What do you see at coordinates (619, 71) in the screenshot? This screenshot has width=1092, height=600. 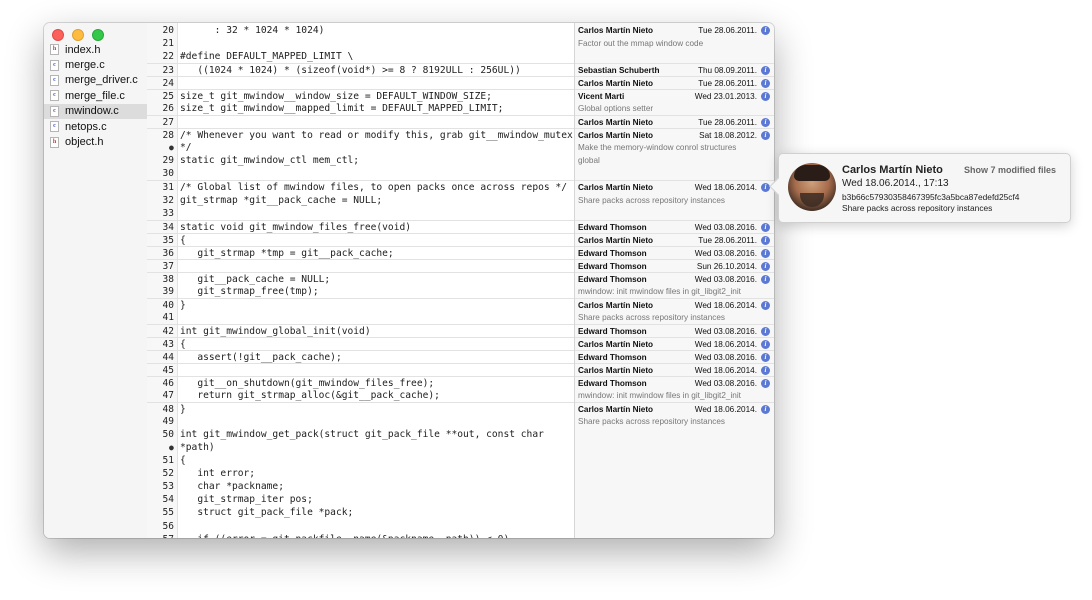 I see `blame-author: Sebastian Schuberth` at bounding box center [619, 71].